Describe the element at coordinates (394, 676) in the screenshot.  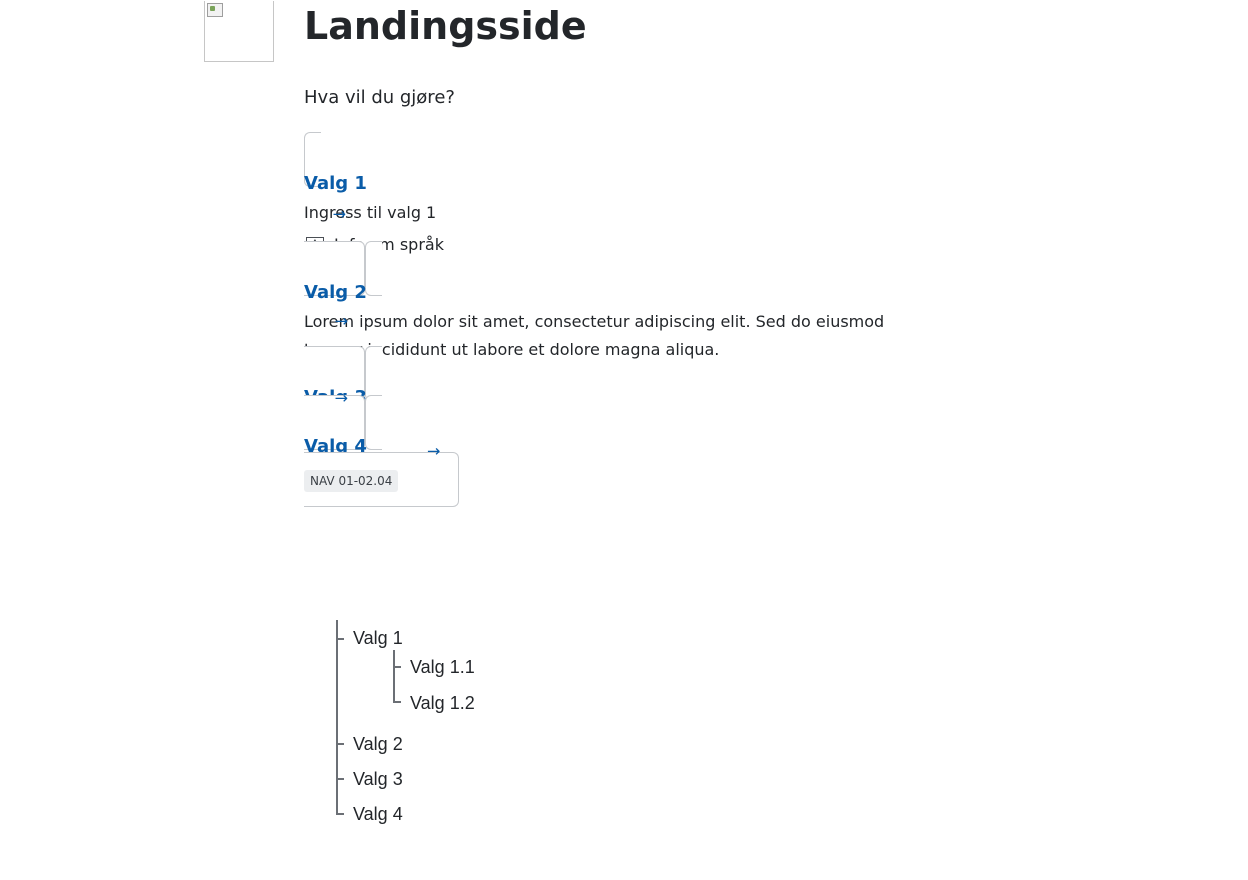
I see `tree-sub-branch-line` at that location.